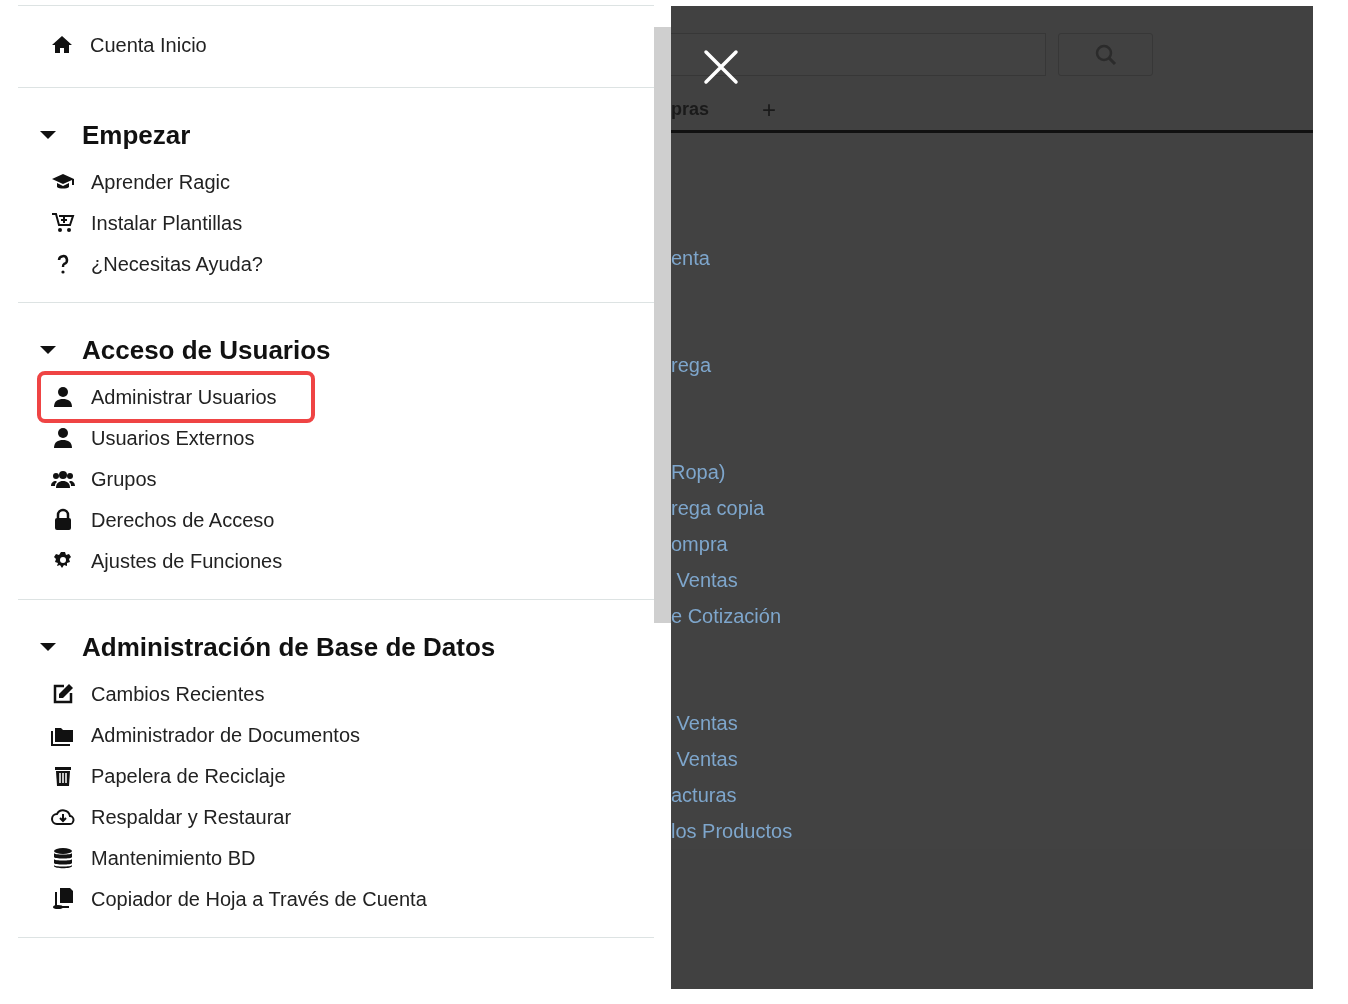  Describe the element at coordinates (718, 508) in the screenshot. I see `link: rega copia` at that location.